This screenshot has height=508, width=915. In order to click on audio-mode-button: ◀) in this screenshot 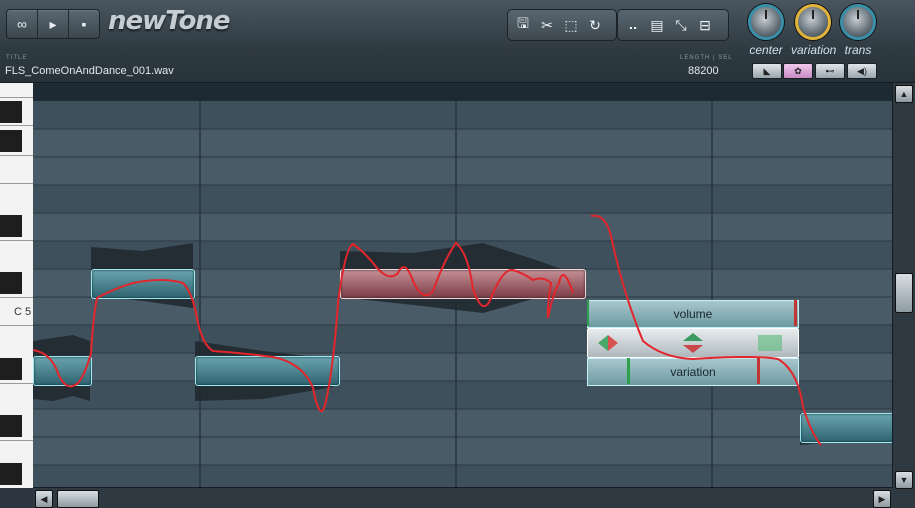, I will do `click(862, 71)`.